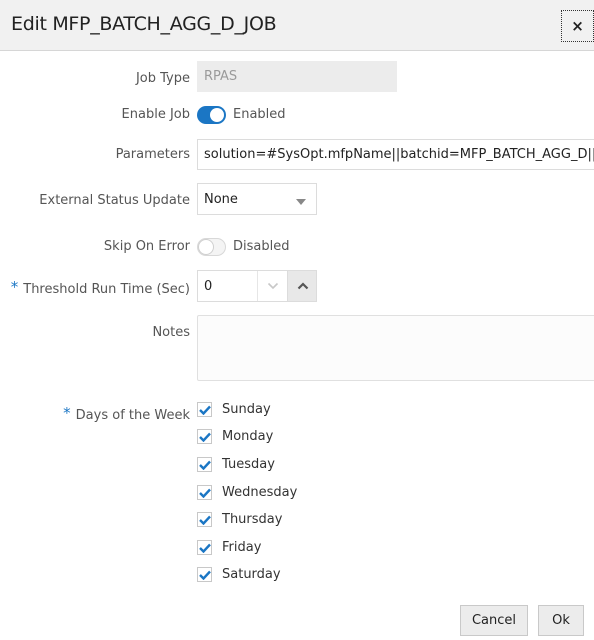 Image resolution: width=594 pixels, height=640 pixels. I want to click on chevron-up-icon, so click(302, 286).